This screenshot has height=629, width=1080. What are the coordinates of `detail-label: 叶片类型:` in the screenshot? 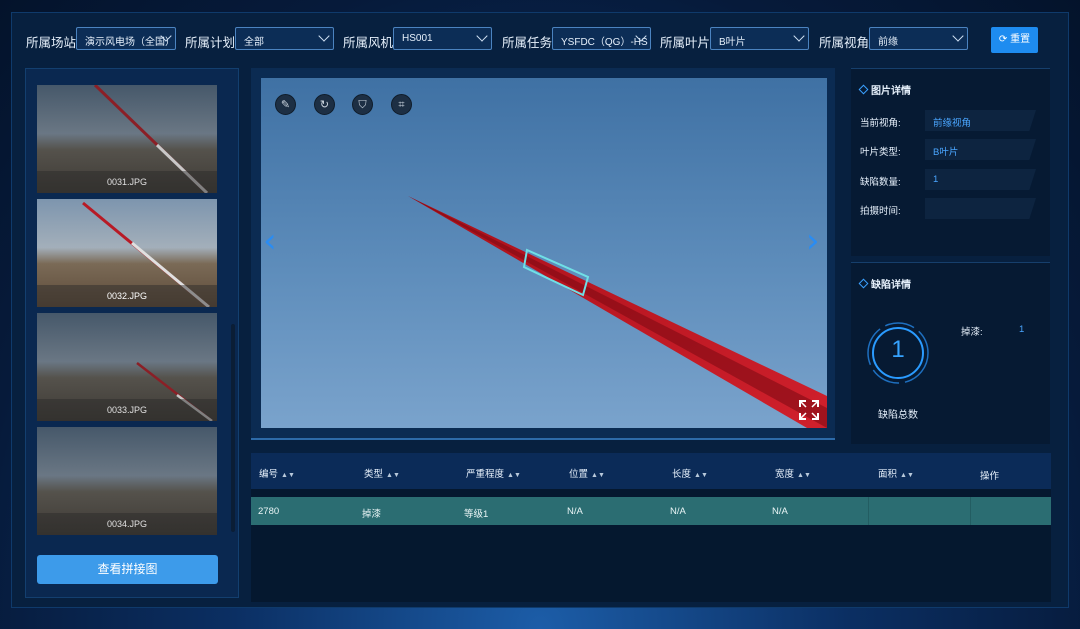 It's located at (880, 152).